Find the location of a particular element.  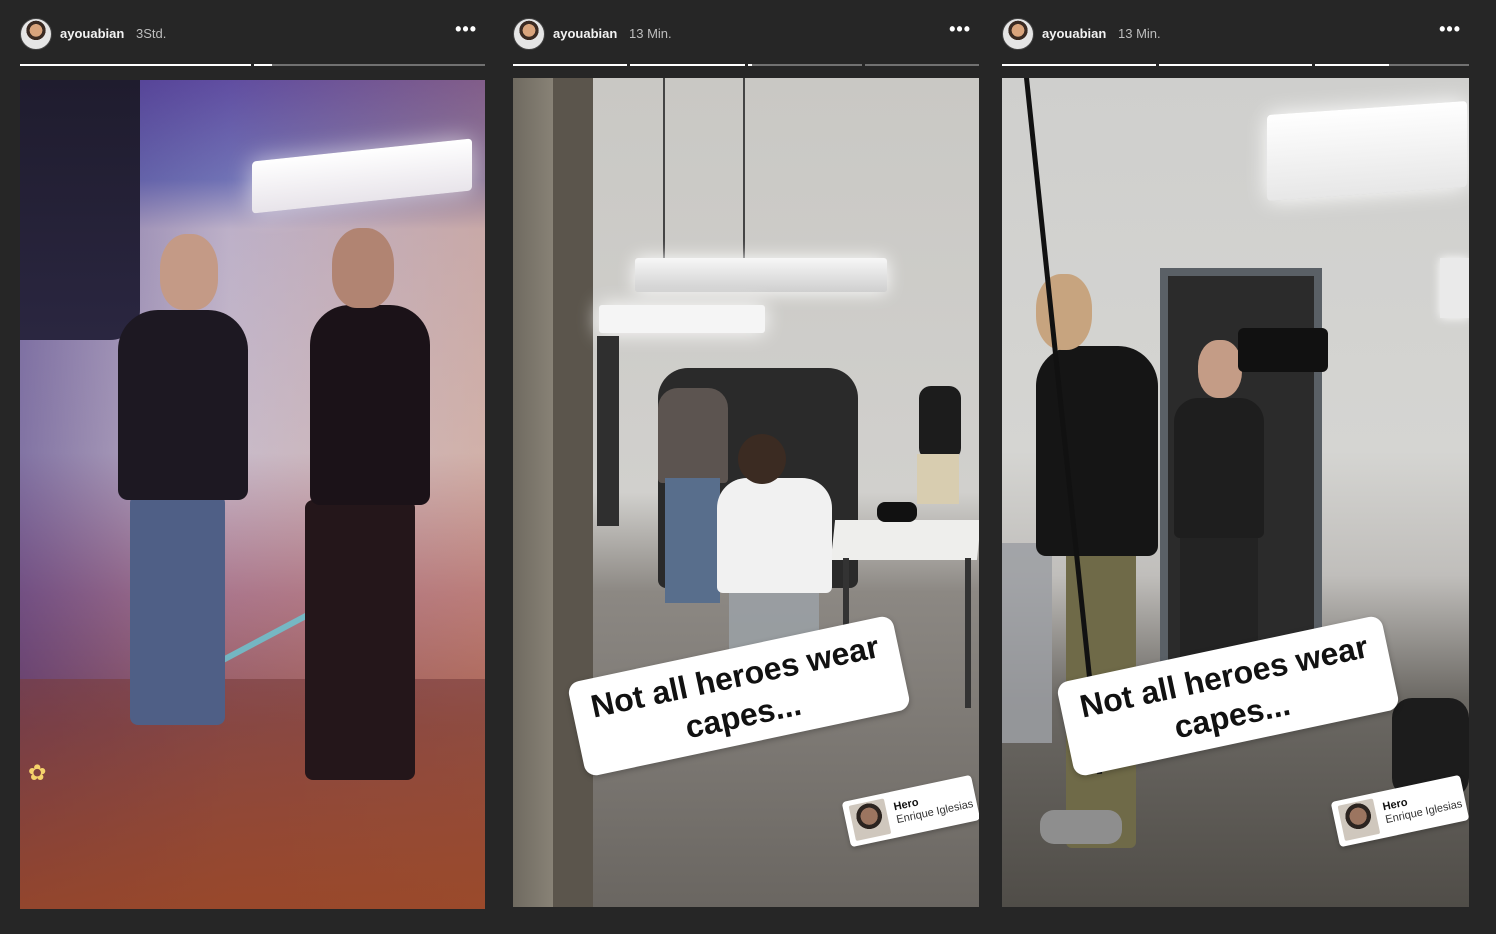

floor is located at coordinates (252, 794).